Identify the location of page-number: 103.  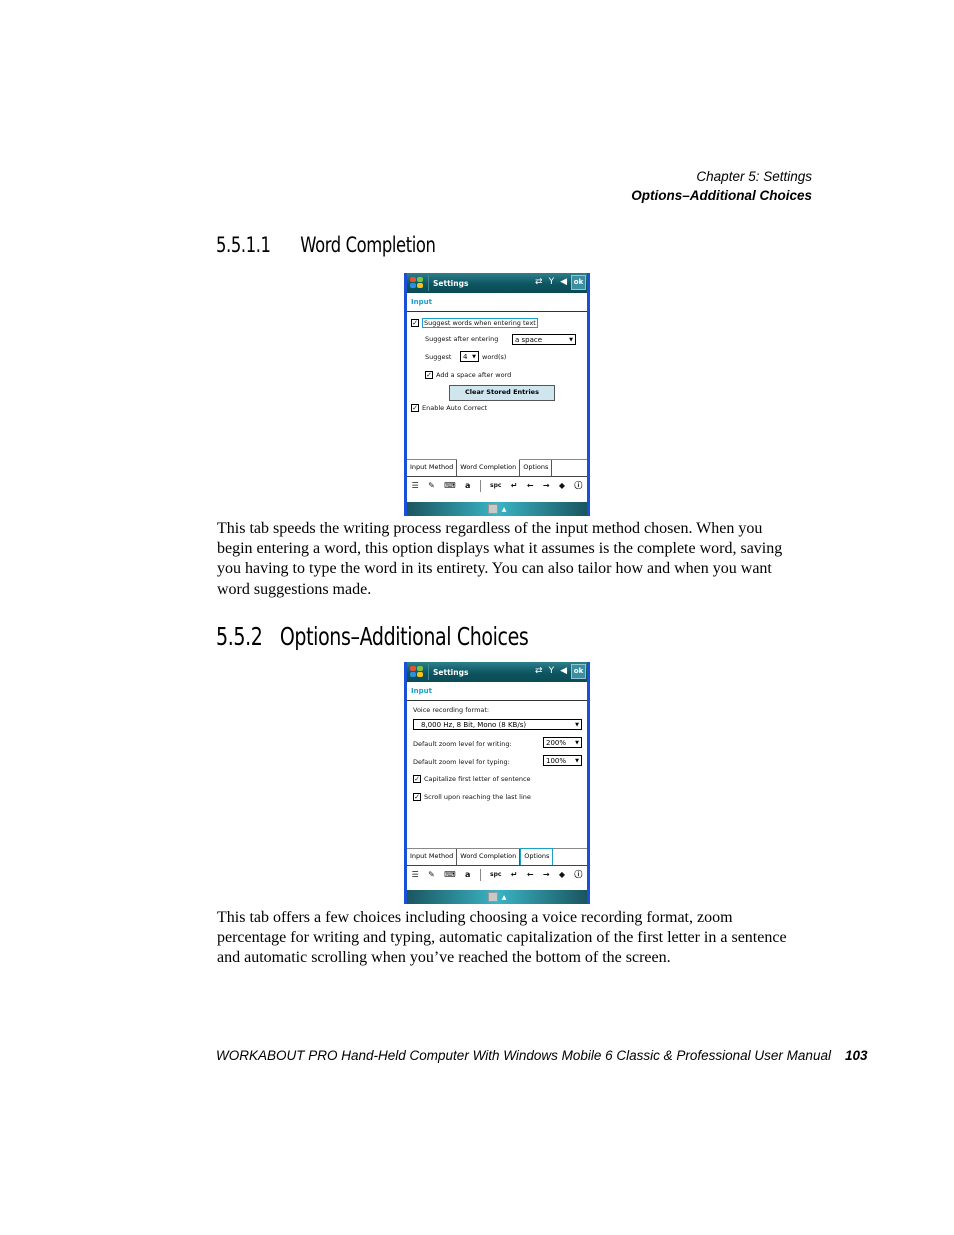
(856, 1055).